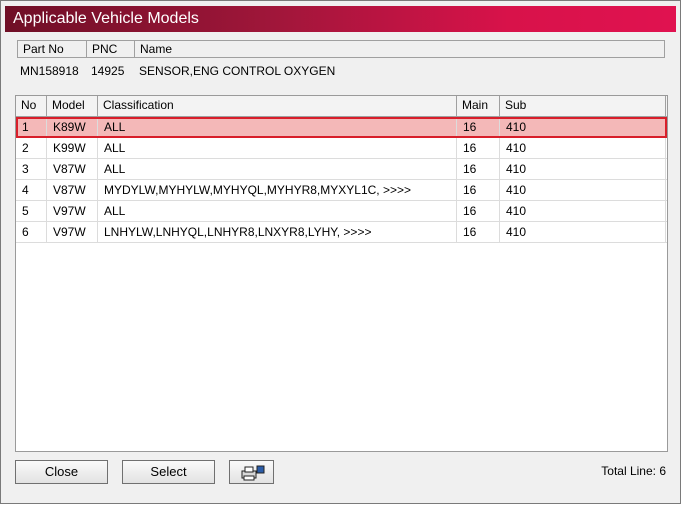 The width and height of the screenshot is (683, 506). I want to click on table-row: 1 K89W ALL 16 410, so click(341, 127).